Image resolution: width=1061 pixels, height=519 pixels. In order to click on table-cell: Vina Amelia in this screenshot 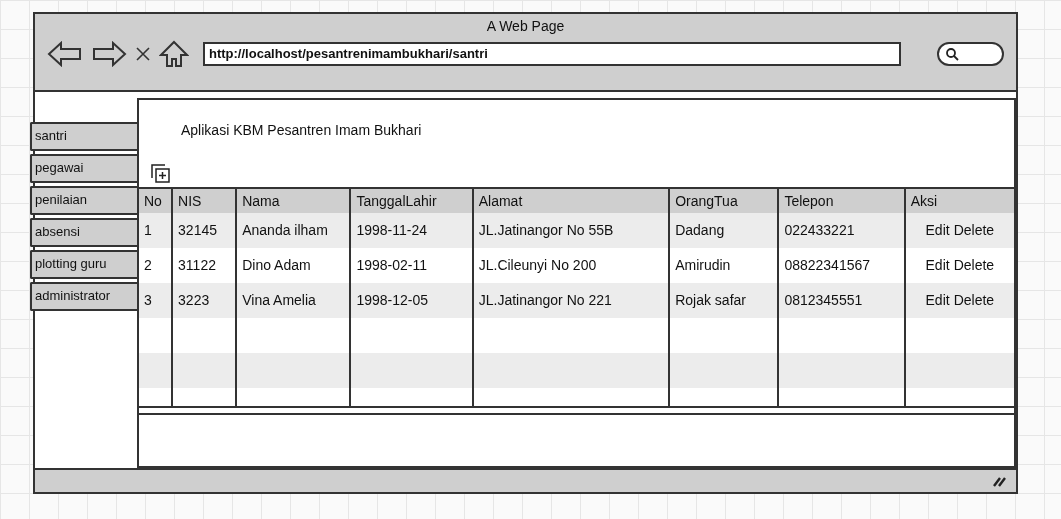, I will do `click(293, 300)`.